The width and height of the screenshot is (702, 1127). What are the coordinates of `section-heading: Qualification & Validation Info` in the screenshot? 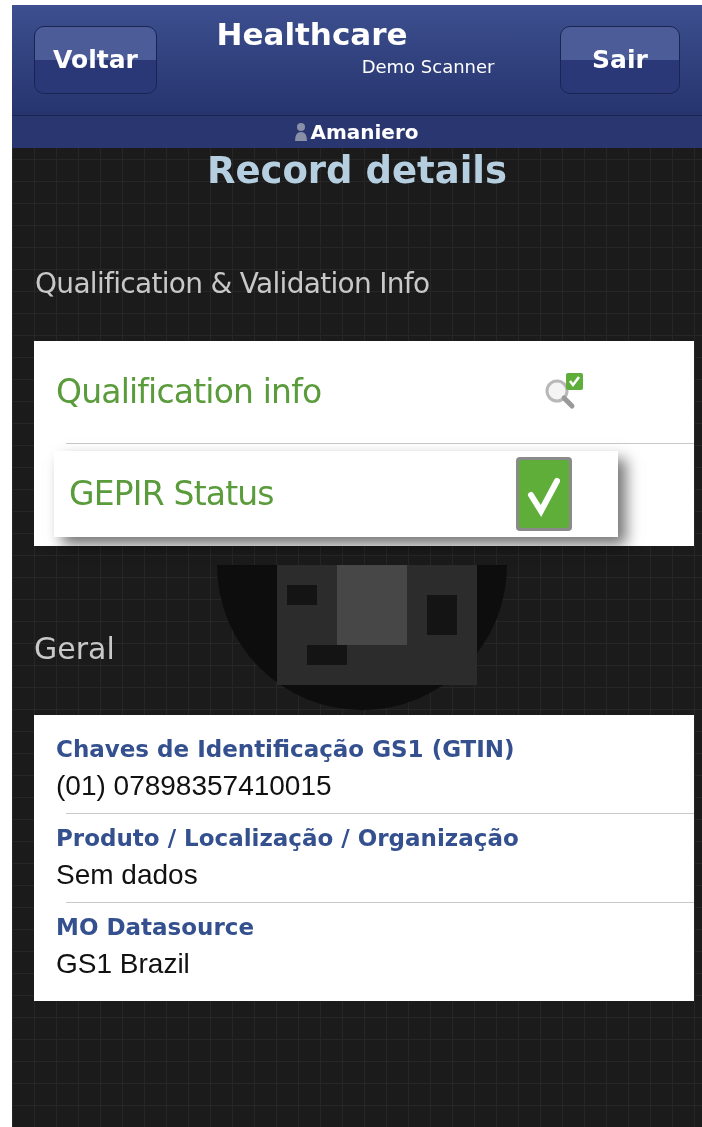 It's located at (232, 283).